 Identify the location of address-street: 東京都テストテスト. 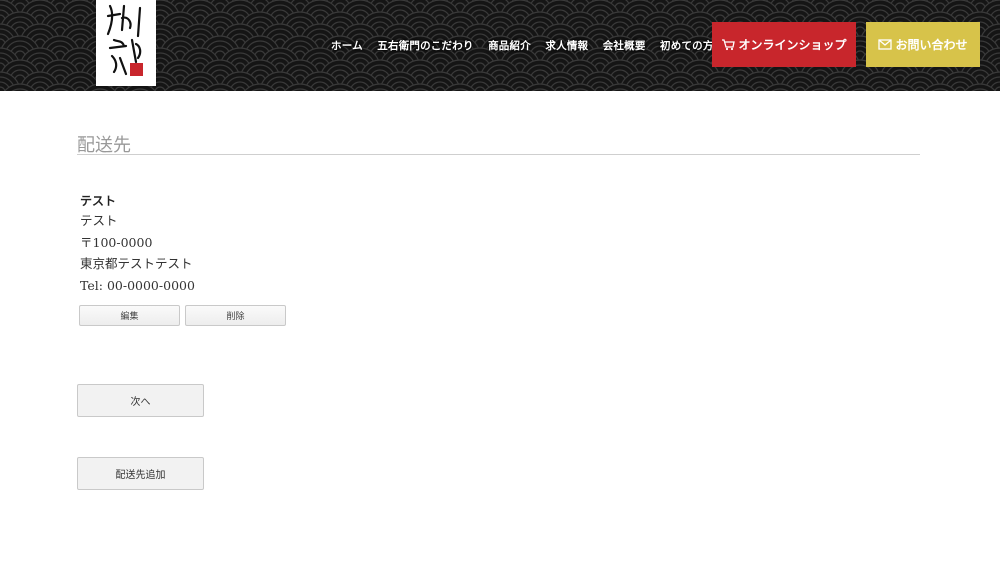
(136, 263).